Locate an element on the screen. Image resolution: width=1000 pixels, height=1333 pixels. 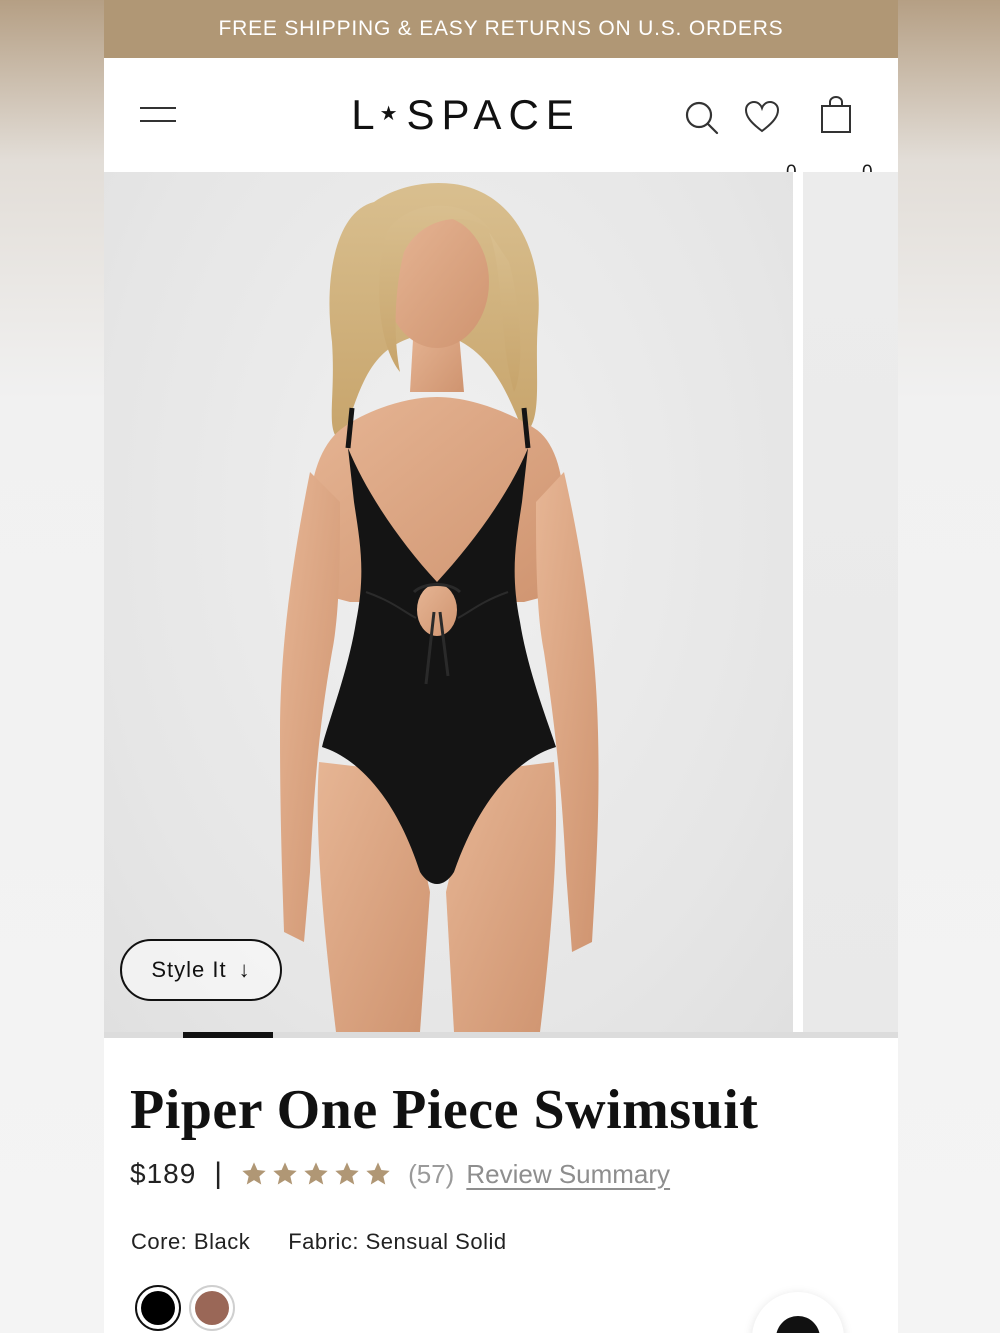
brand-logo: L ★ SPACE is located at coordinates (466, 114).